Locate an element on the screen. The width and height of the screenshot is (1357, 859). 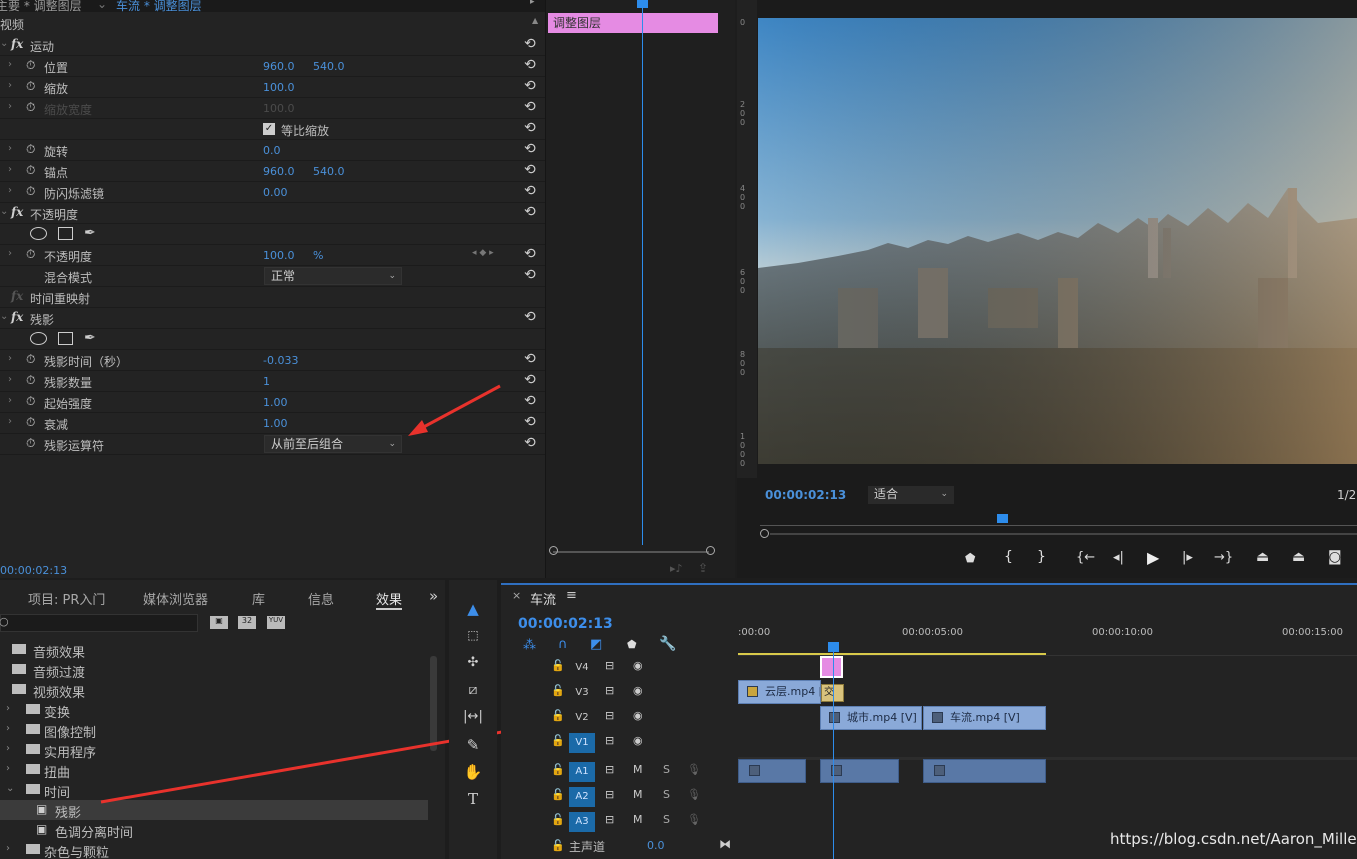
effect-row: › ⏱ 旋转 0.0 ⟲ is located at coordinates (272, 150).